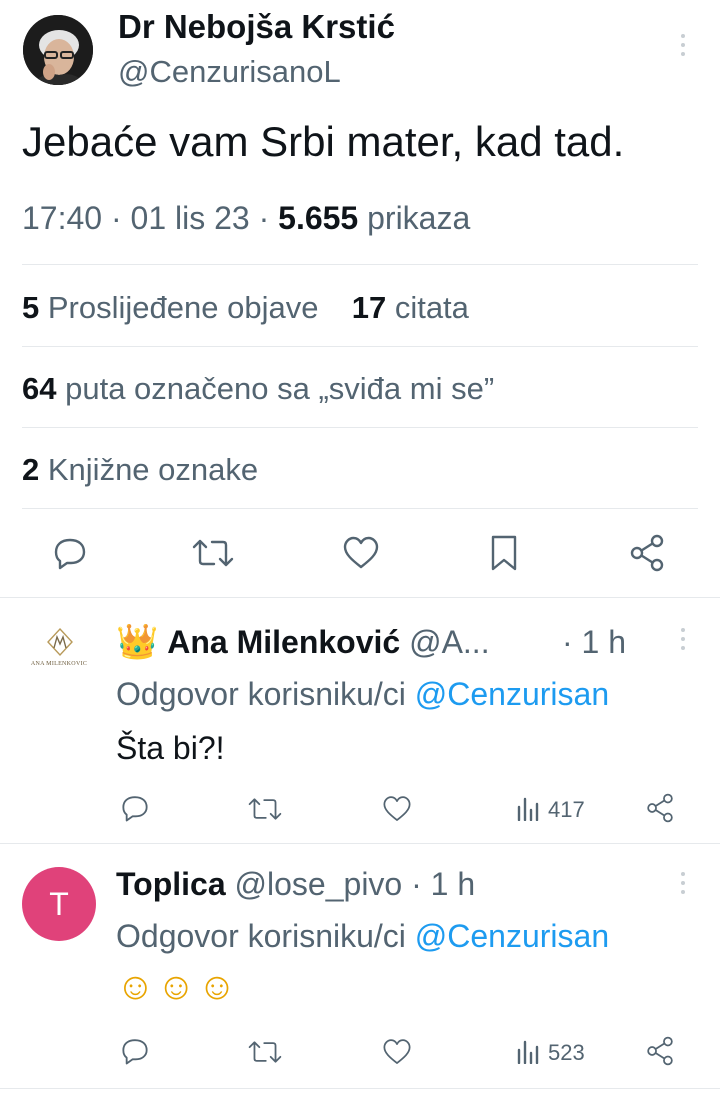 The image size is (720, 1098). What do you see at coordinates (39, 388) in the screenshot?
I see `likes-count: 64` at bounding box center [39, 388].